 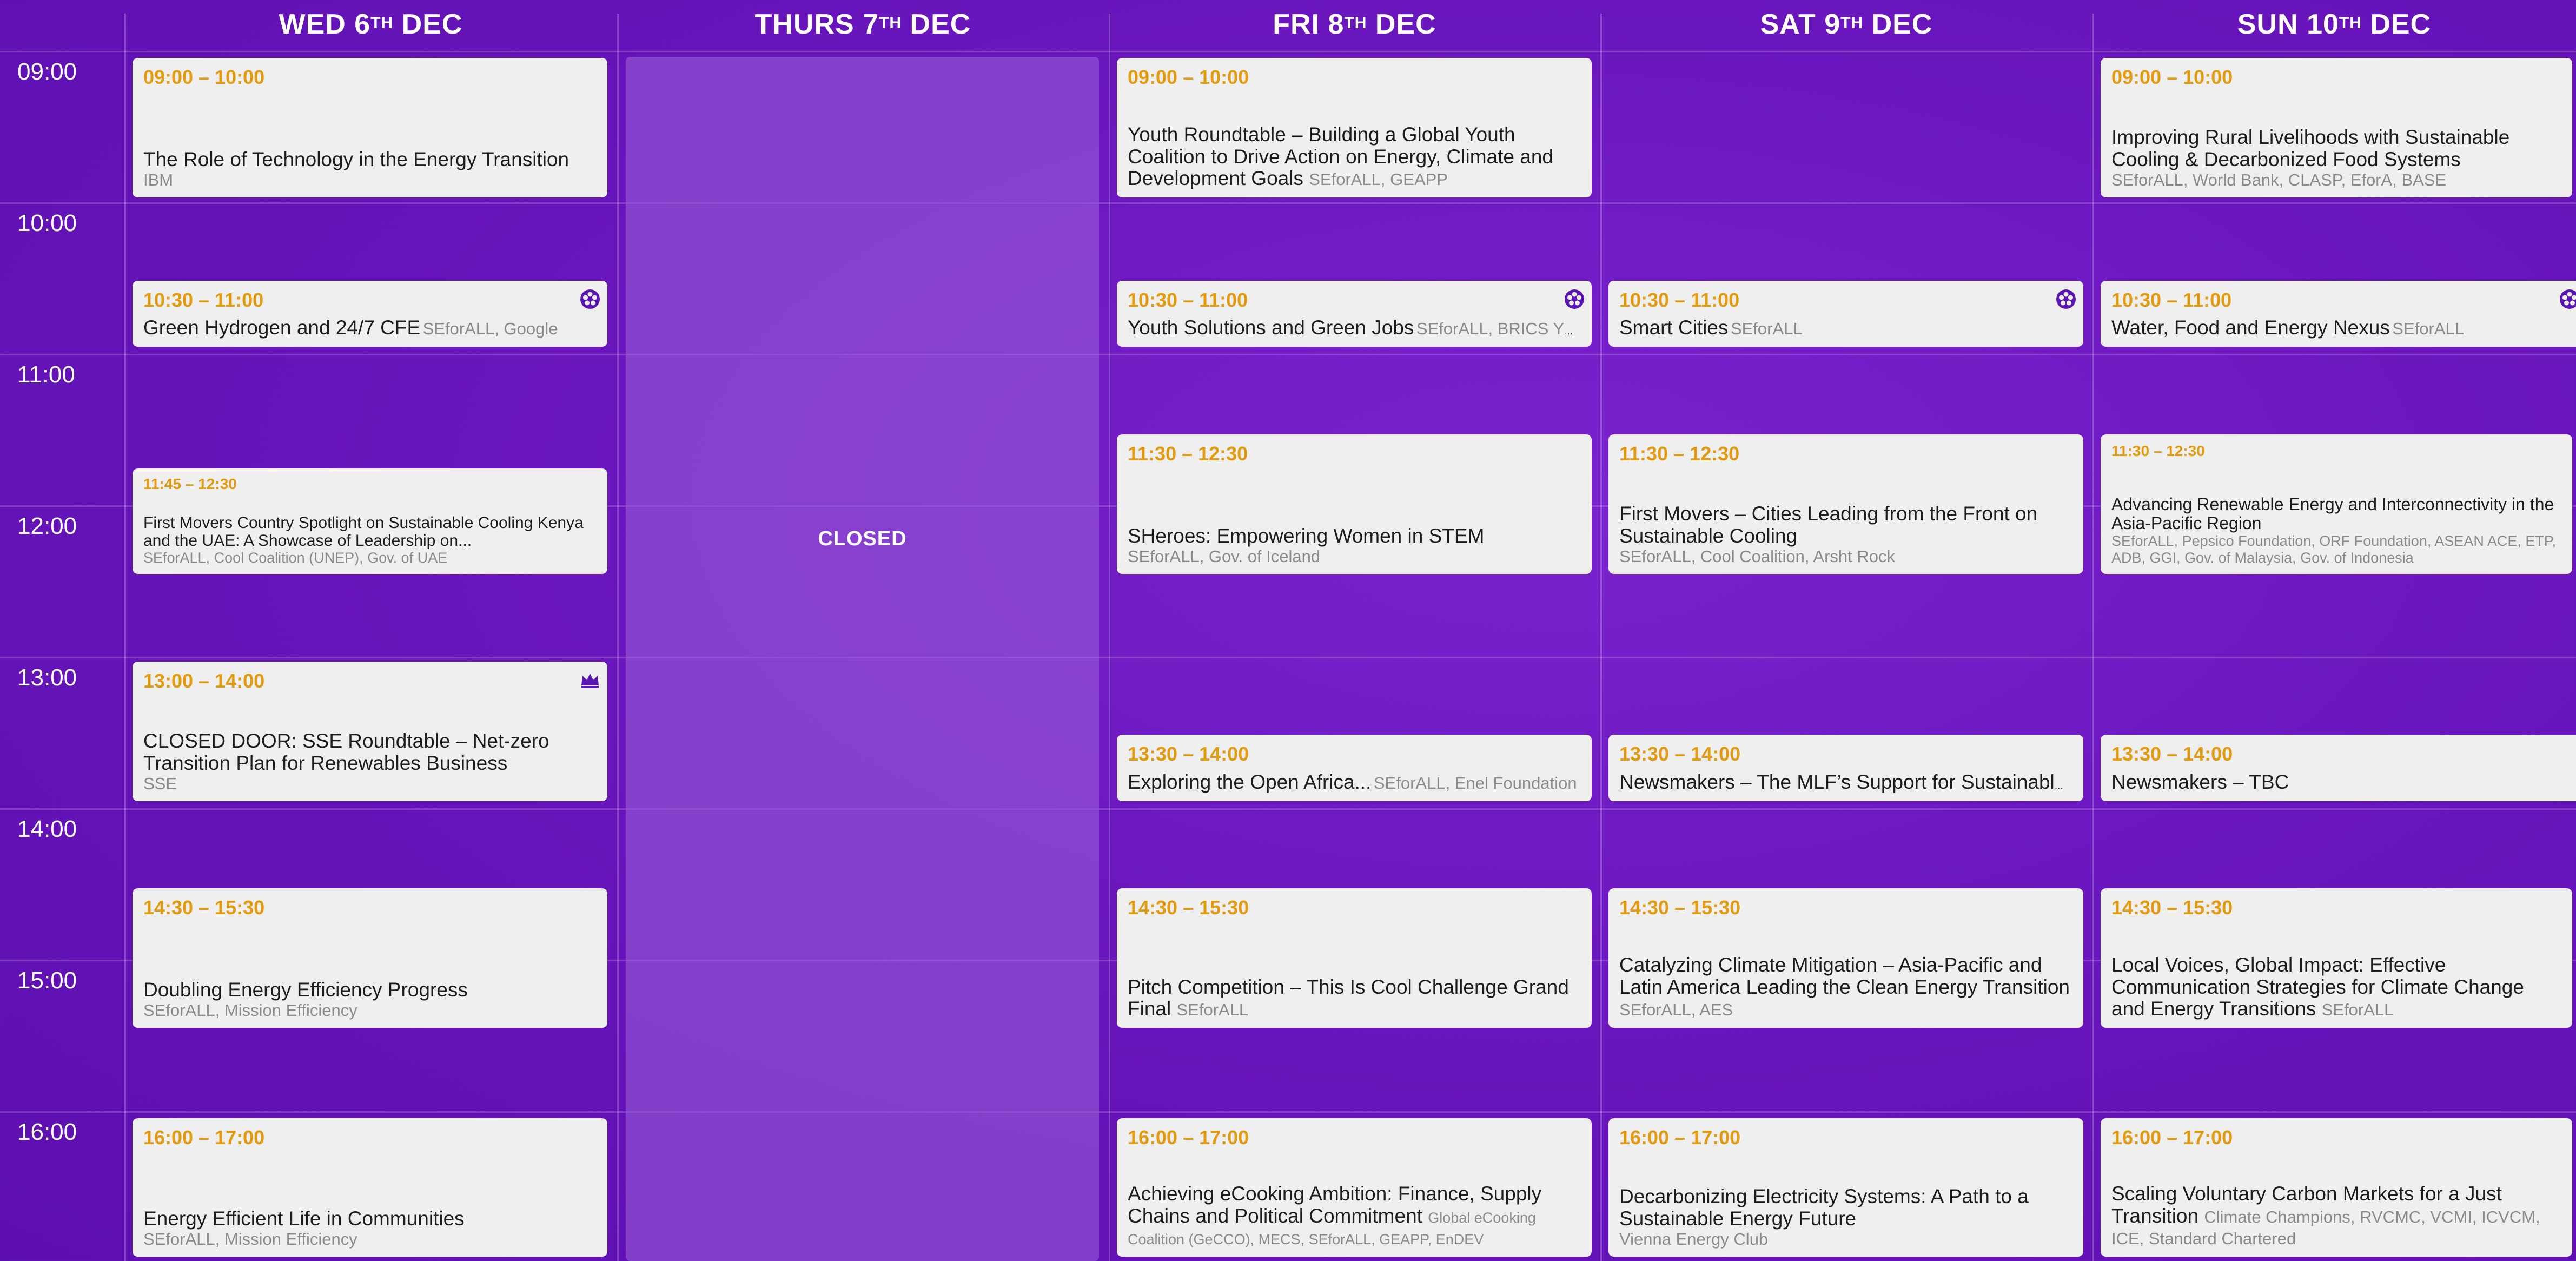 I want to click on time-label: 10:00, so click(x=47, y=223).